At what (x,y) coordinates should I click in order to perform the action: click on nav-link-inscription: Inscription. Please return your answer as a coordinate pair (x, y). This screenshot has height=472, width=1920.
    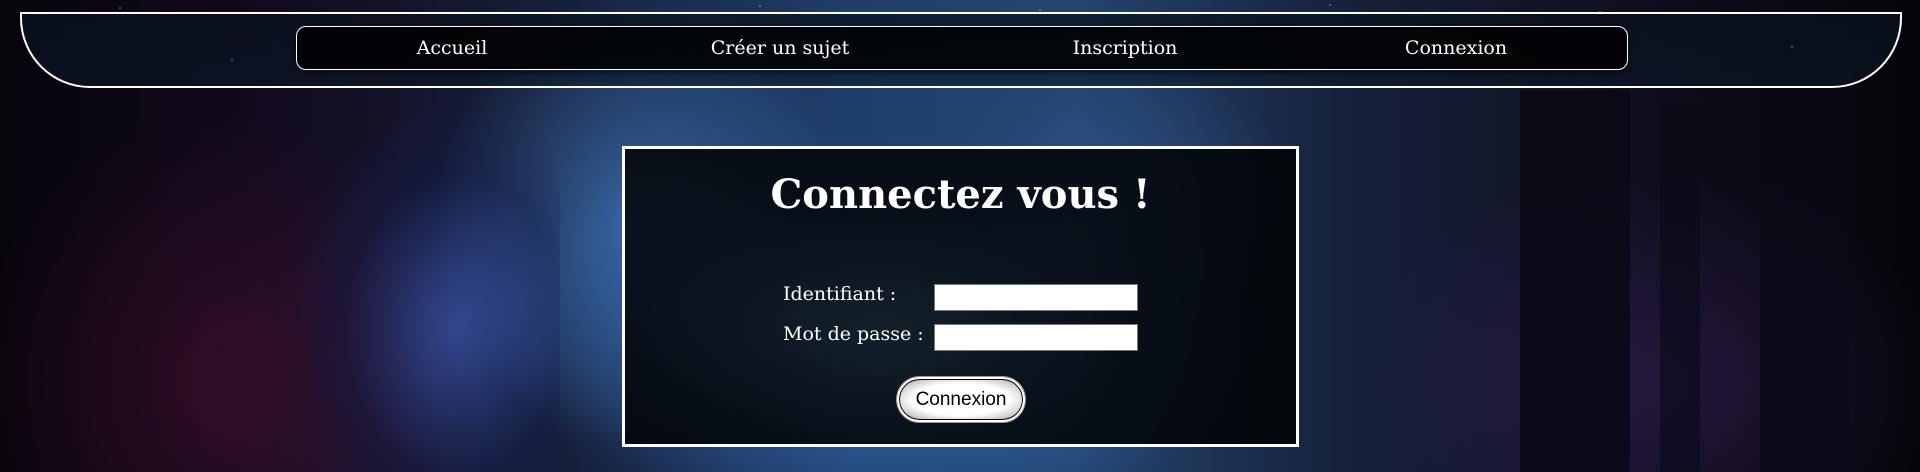
    Looking at the image, I should click on (1125, 48).